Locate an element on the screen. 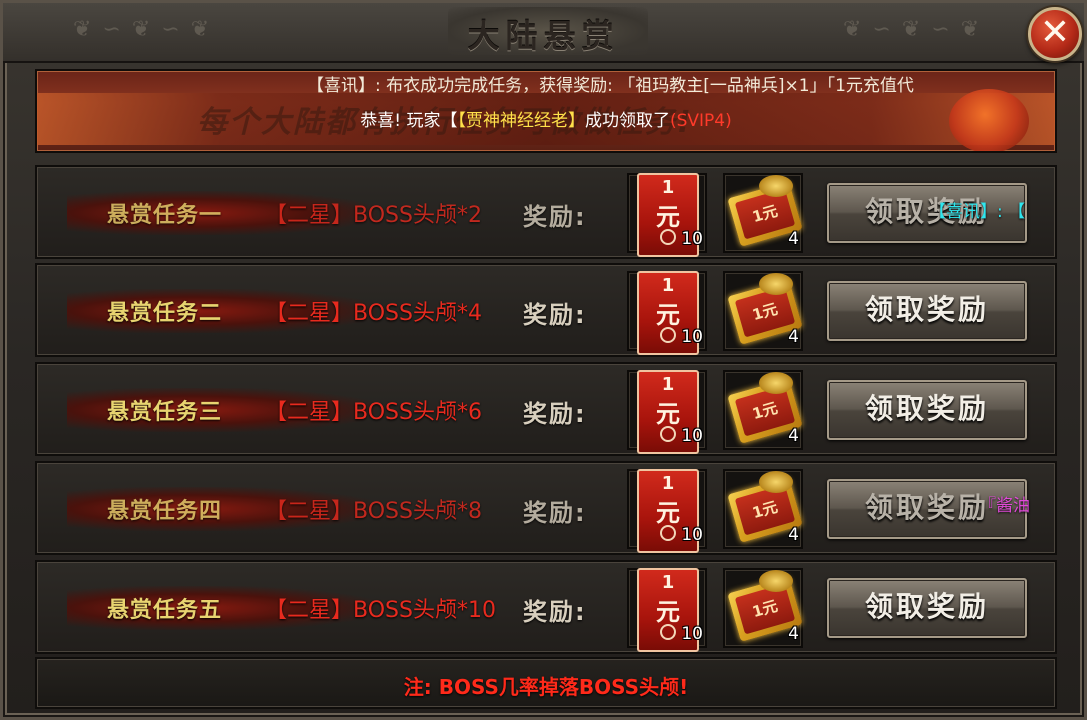 The height and width of the screenshot is (720, 1087). task-name: 悬赏任务二 is located at coordinates (165, 313).